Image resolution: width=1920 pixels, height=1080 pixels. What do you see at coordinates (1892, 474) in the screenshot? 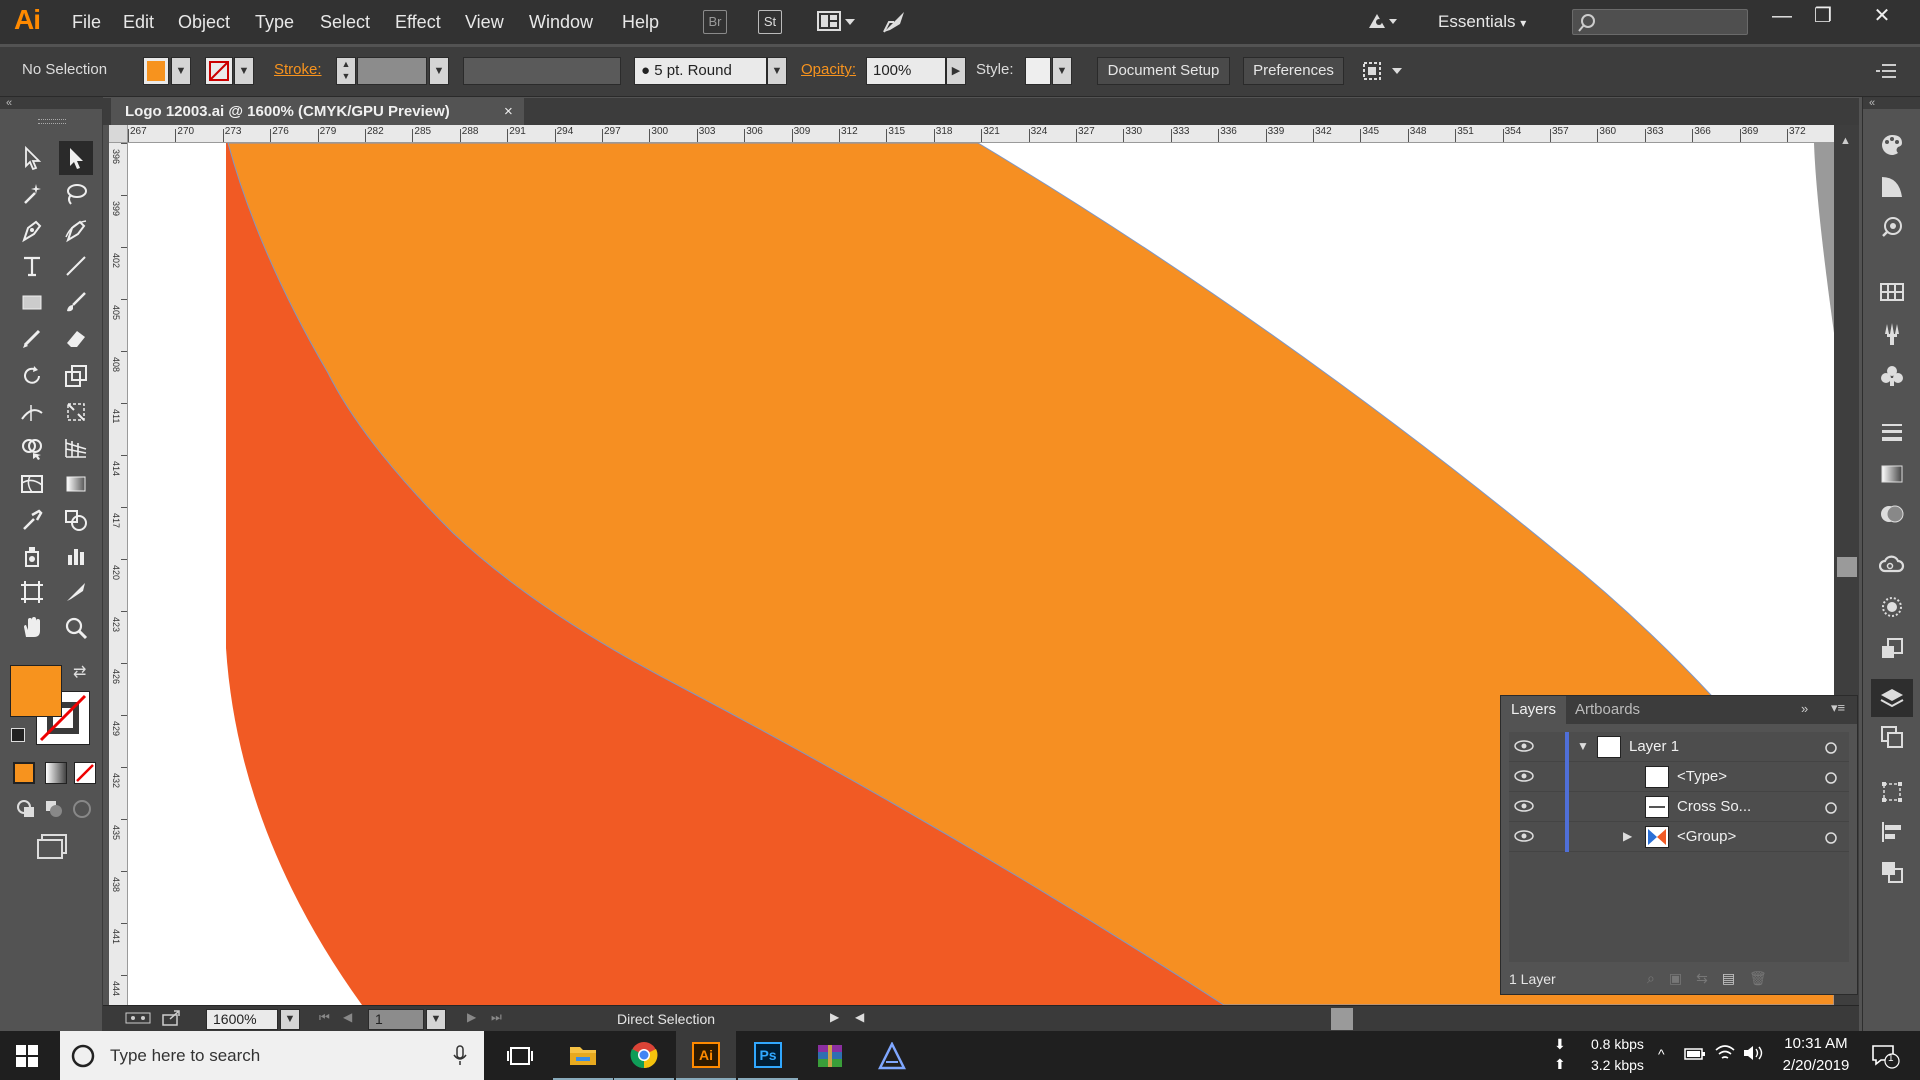
I see `gradient-panel-icon` at bounding box center [1892, 474].